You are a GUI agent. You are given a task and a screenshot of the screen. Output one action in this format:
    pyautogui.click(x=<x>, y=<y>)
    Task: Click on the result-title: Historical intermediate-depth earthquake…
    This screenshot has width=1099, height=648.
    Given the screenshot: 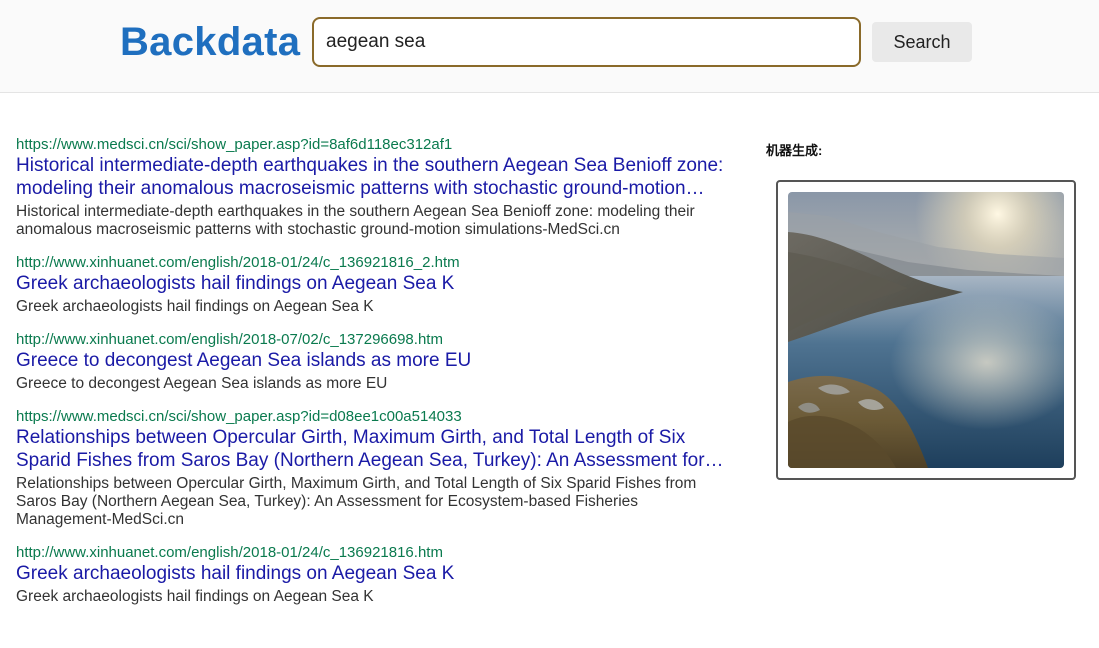 What is the action you would take?
    pyautogui.click(x=376, y=177)
    